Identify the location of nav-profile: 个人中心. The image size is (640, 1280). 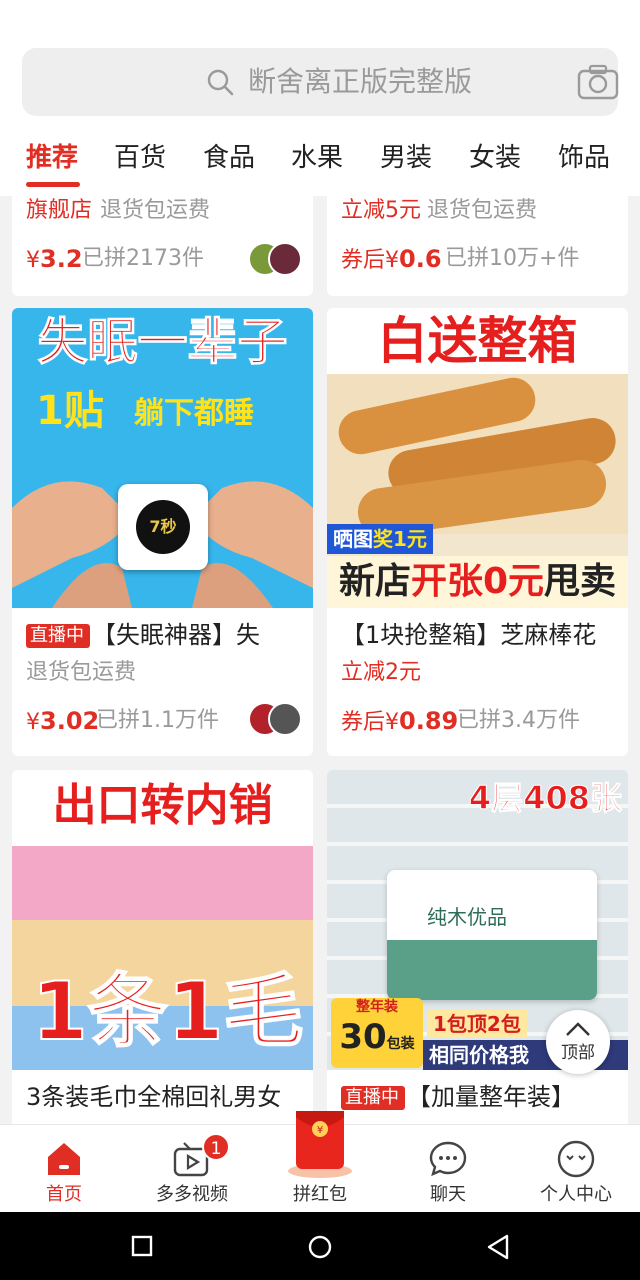
(576, 1169).